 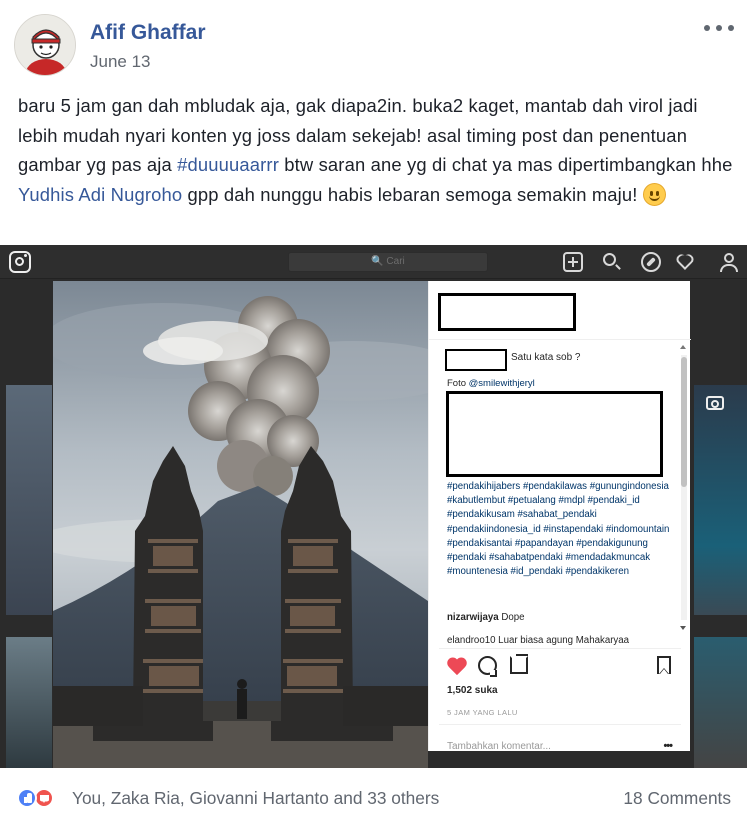 I want to click on more-options-button, so click(x=719, y=28).